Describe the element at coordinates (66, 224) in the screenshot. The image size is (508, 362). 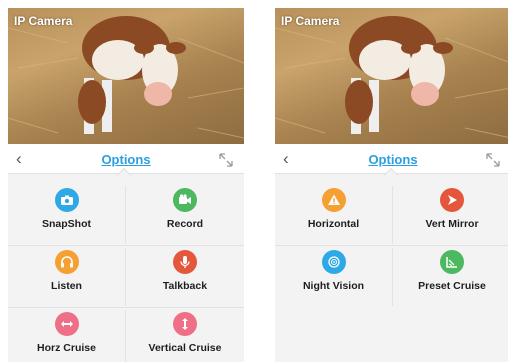
I see `snapshot-label: SnapShot` at that location.